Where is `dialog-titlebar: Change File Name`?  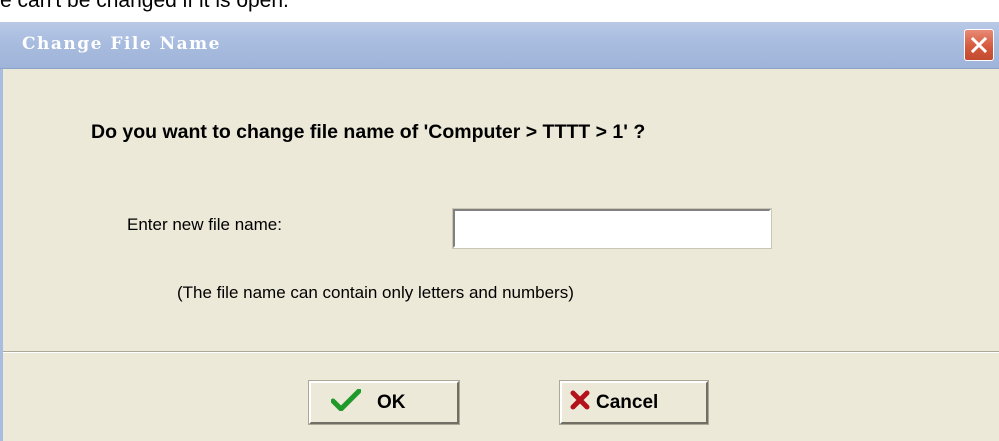
dialog-titlebar: Change File Name is located at coordinates (499, 45).